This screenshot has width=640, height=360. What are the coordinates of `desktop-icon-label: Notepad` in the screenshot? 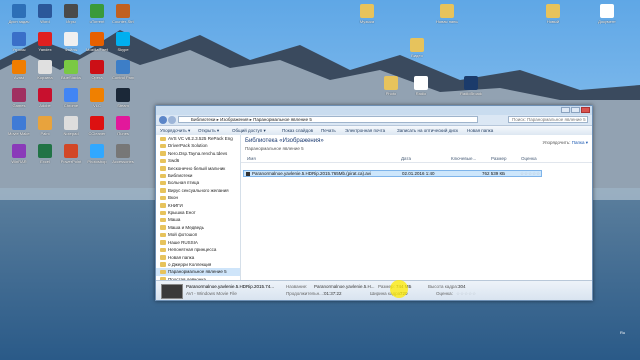 It's located at (71, 133).